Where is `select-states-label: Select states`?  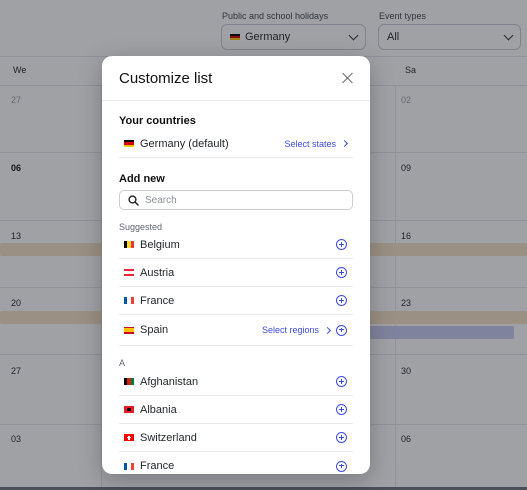
select-states-label: Select states is located at coordinates (310, 143).